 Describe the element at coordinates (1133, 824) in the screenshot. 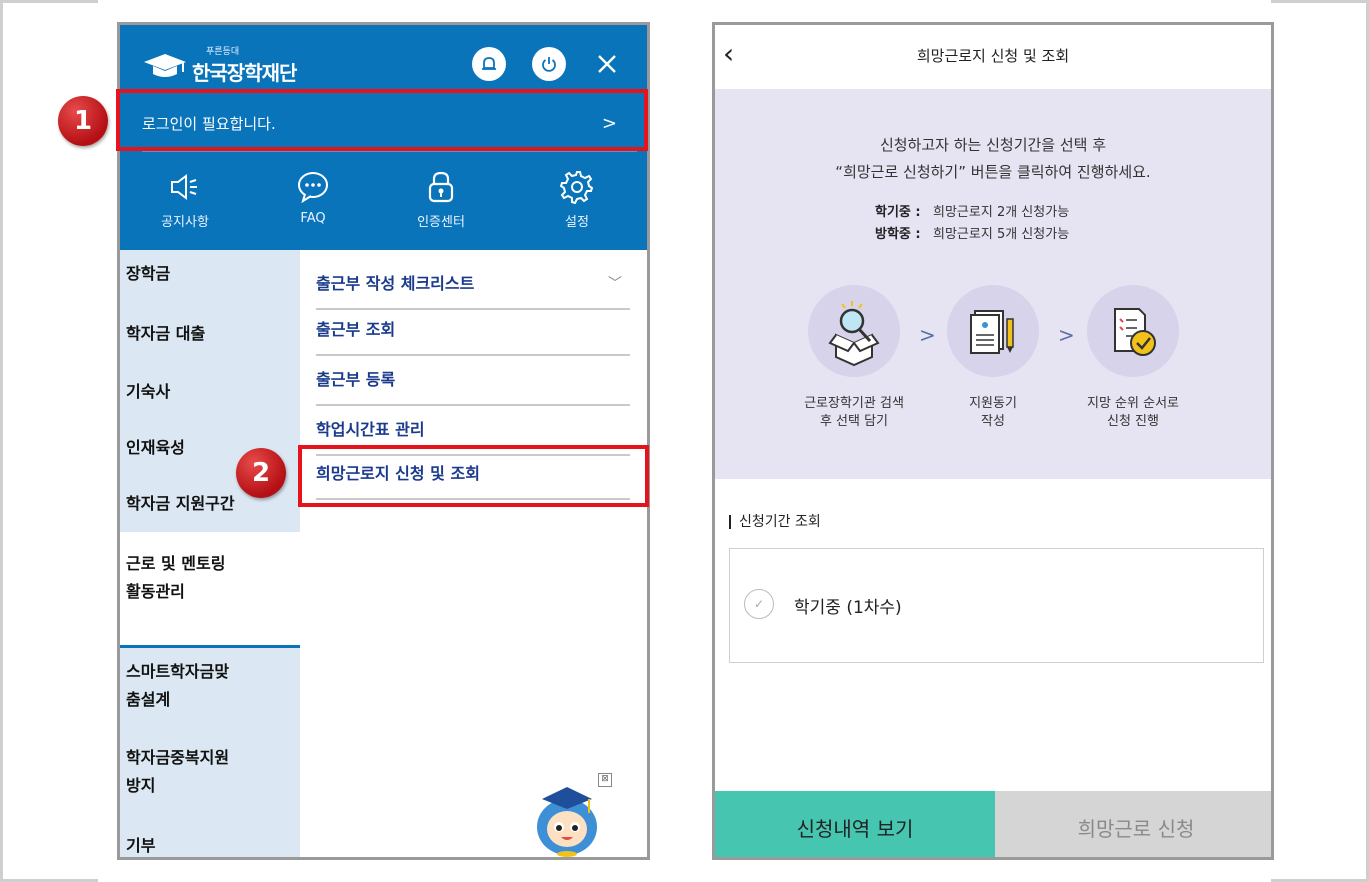

I see `apply-button: 희망근로 신청` at that location.